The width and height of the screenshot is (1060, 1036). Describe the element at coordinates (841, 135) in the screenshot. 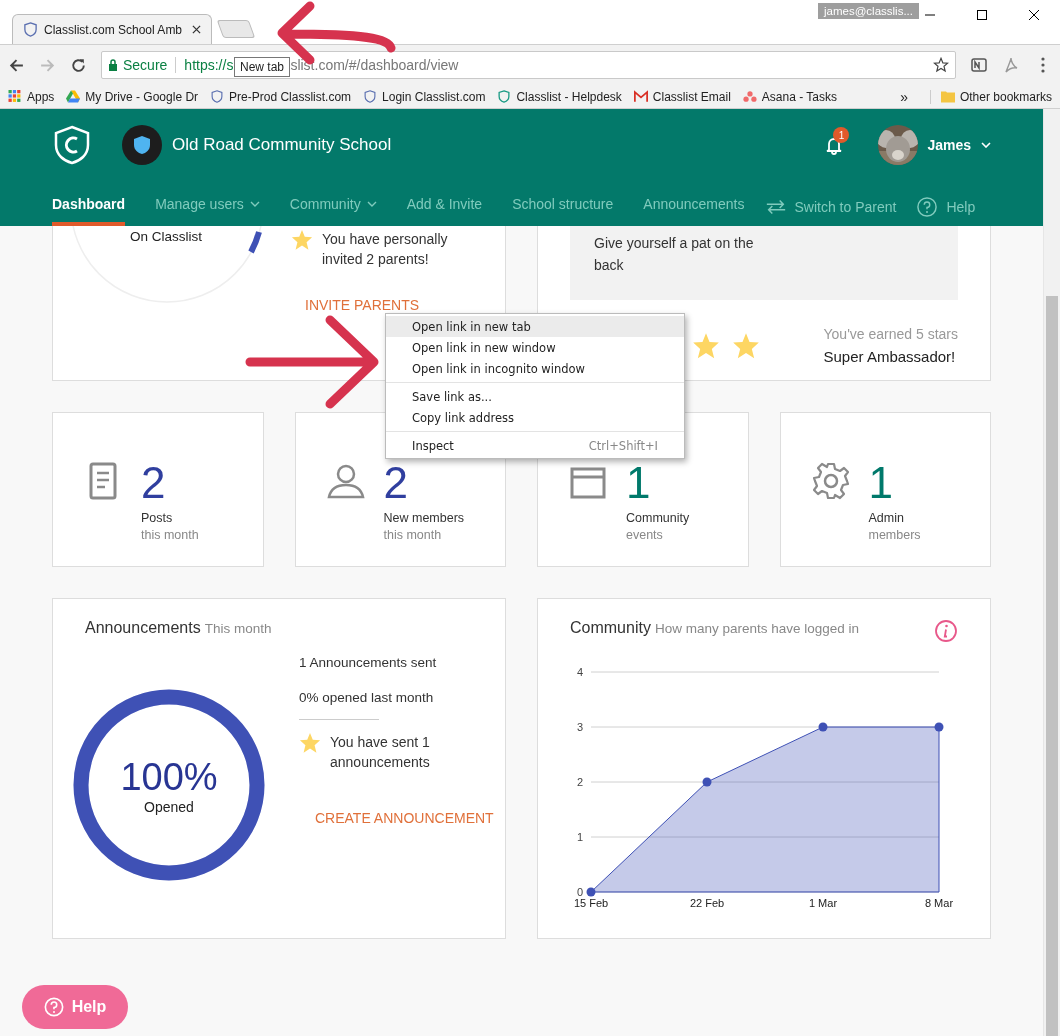

I see `notification-badge: 1` at that location.